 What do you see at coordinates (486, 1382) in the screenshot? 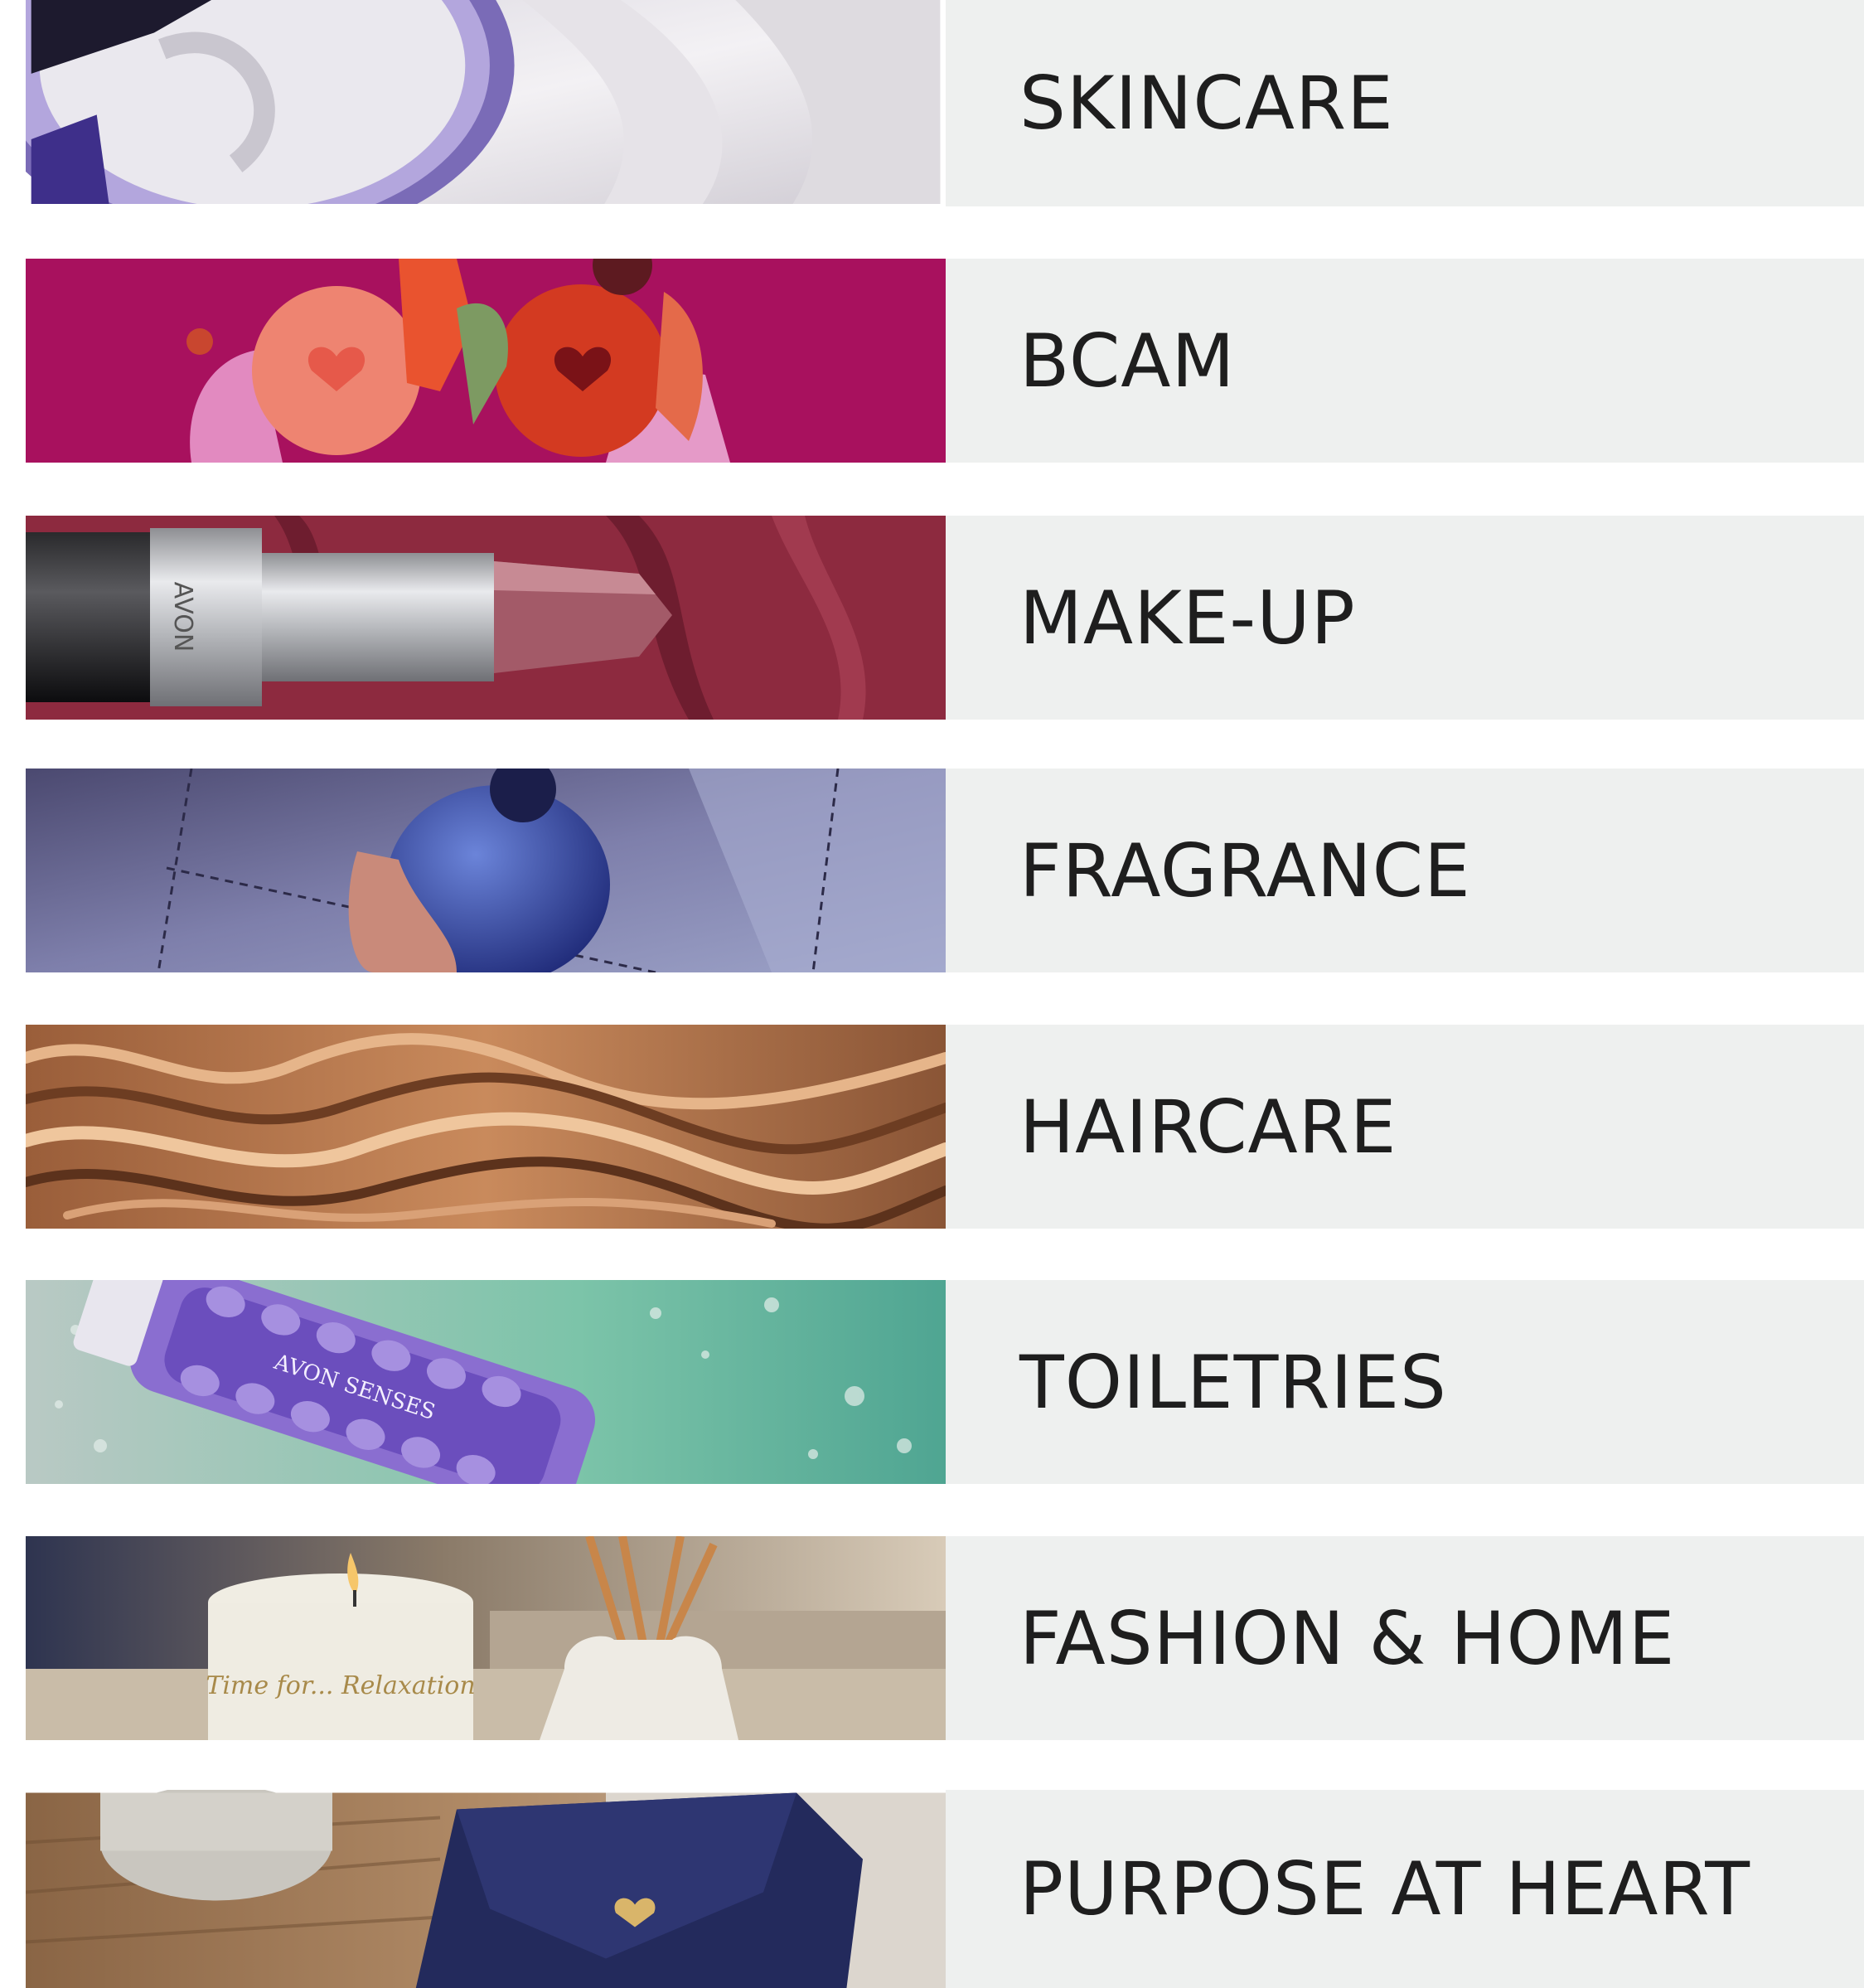
I see `shower-gel-bottle-image: AVON SENSES` at bounding box center [486, 1382].